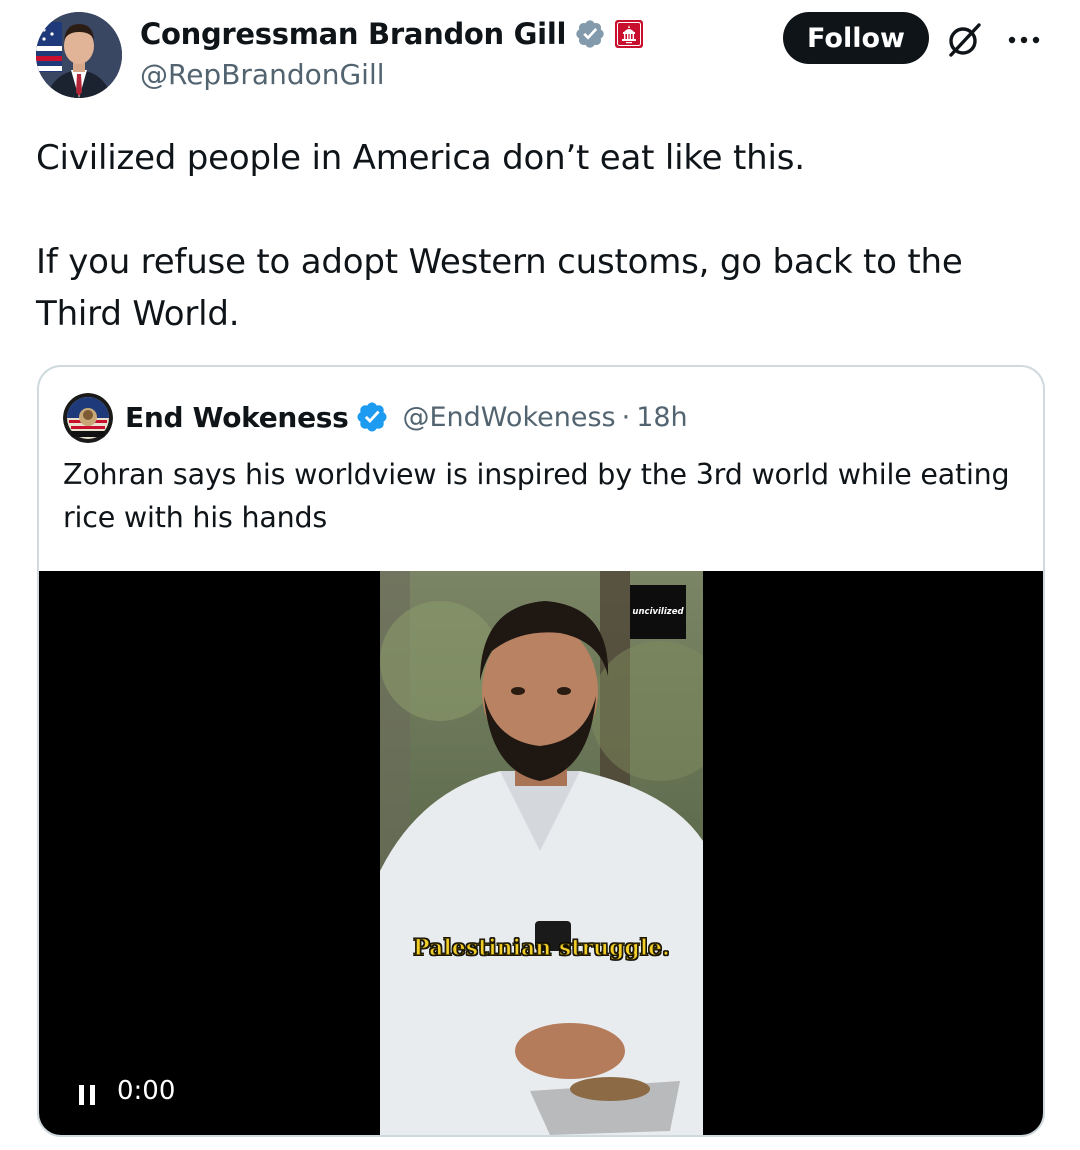 The width and height of the screenshot is (1080, 1150). What do you see at coordinates (262, 74) in the screenshot?
I see `author-handle: @RepBrandonGill` at bounding box center [262, 74].